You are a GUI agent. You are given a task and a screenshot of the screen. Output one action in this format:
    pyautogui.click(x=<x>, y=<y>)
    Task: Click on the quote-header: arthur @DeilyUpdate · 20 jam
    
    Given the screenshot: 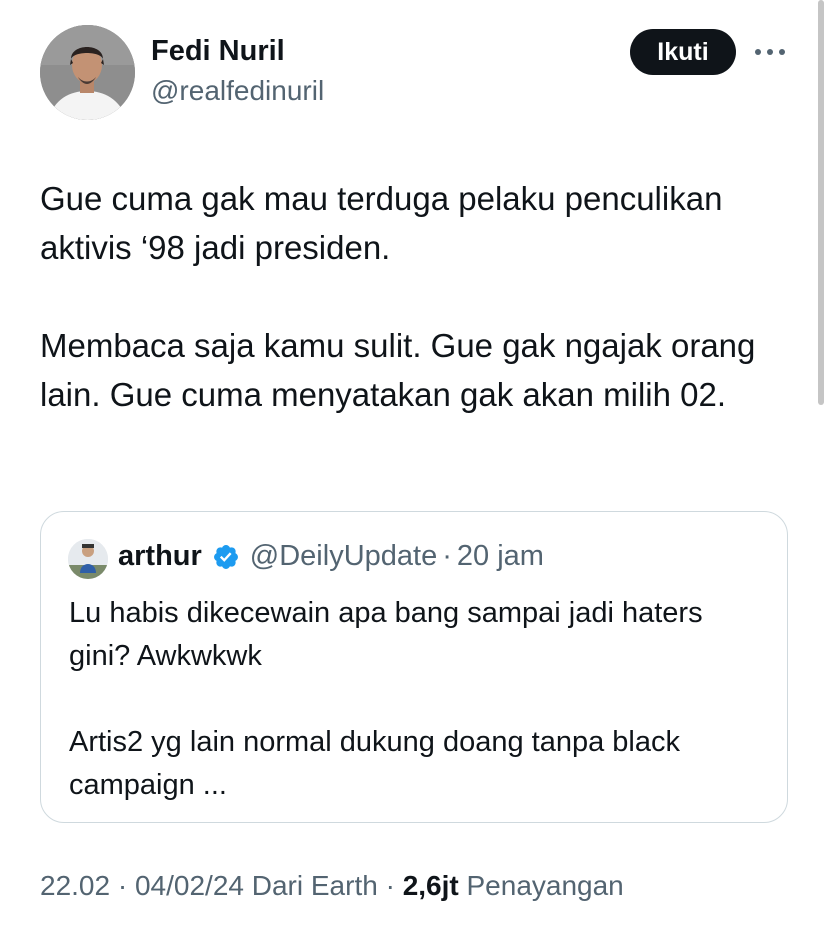 What is the action you would take?
    pyautogui.click(x=331, y=556)
    